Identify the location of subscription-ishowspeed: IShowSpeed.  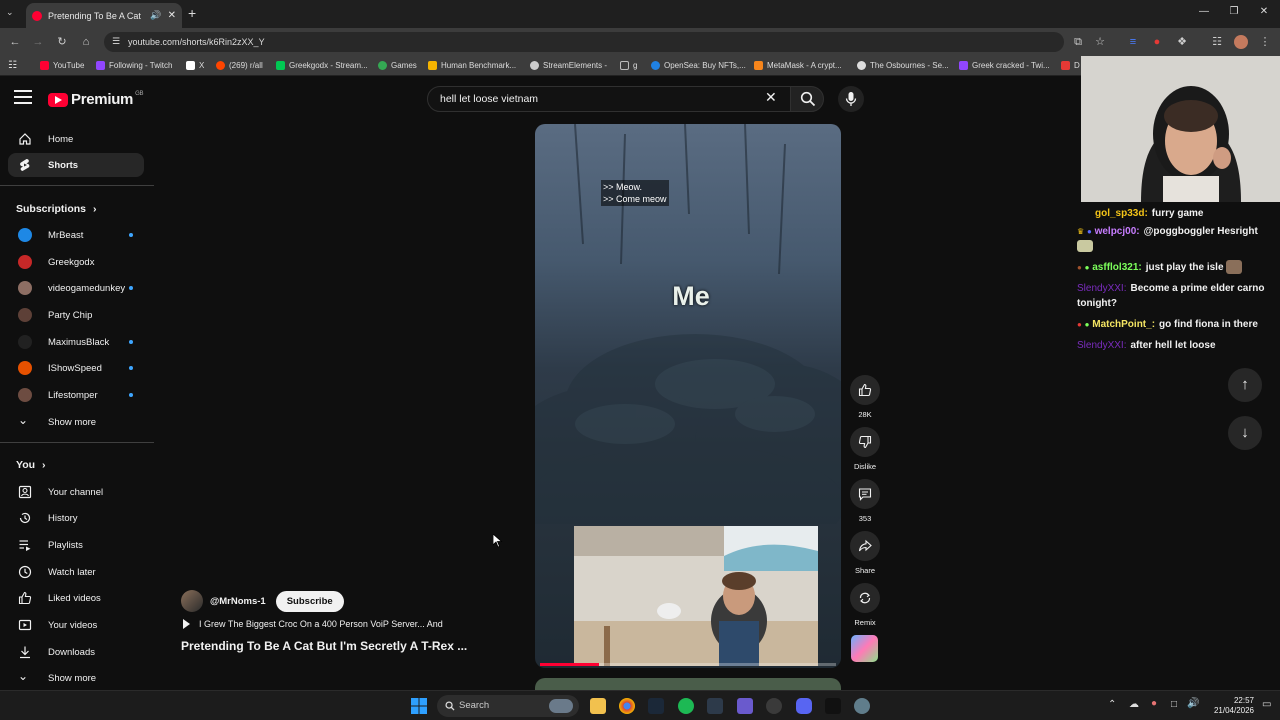
(76, 368).